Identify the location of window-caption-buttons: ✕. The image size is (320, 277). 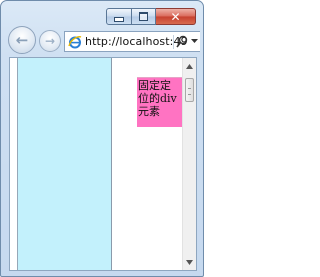
(151, 16).